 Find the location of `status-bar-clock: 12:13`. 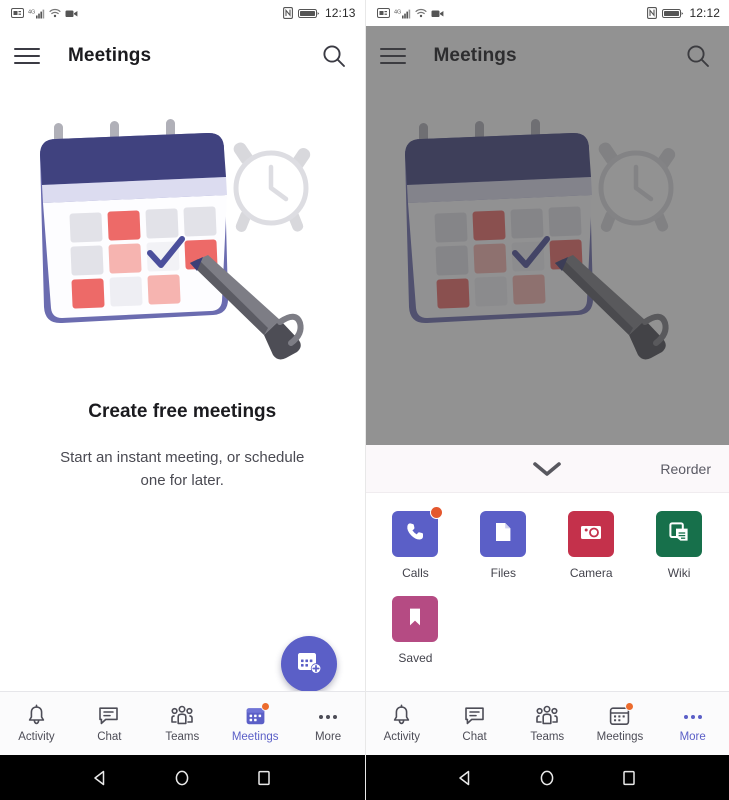

status-bar-clock: 12:13 is located at coordinates (340, 13).